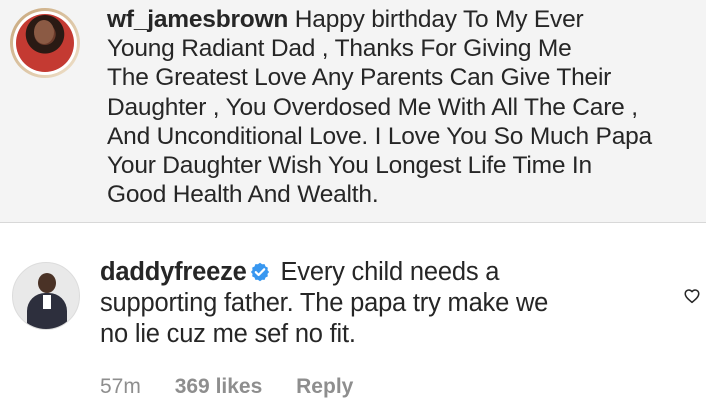 Image resolution: width=706 pixels, height=417 pixels. Describe the element at coordinates (47, 299) in the screenshot. I see `profile-photo-man` at that location.